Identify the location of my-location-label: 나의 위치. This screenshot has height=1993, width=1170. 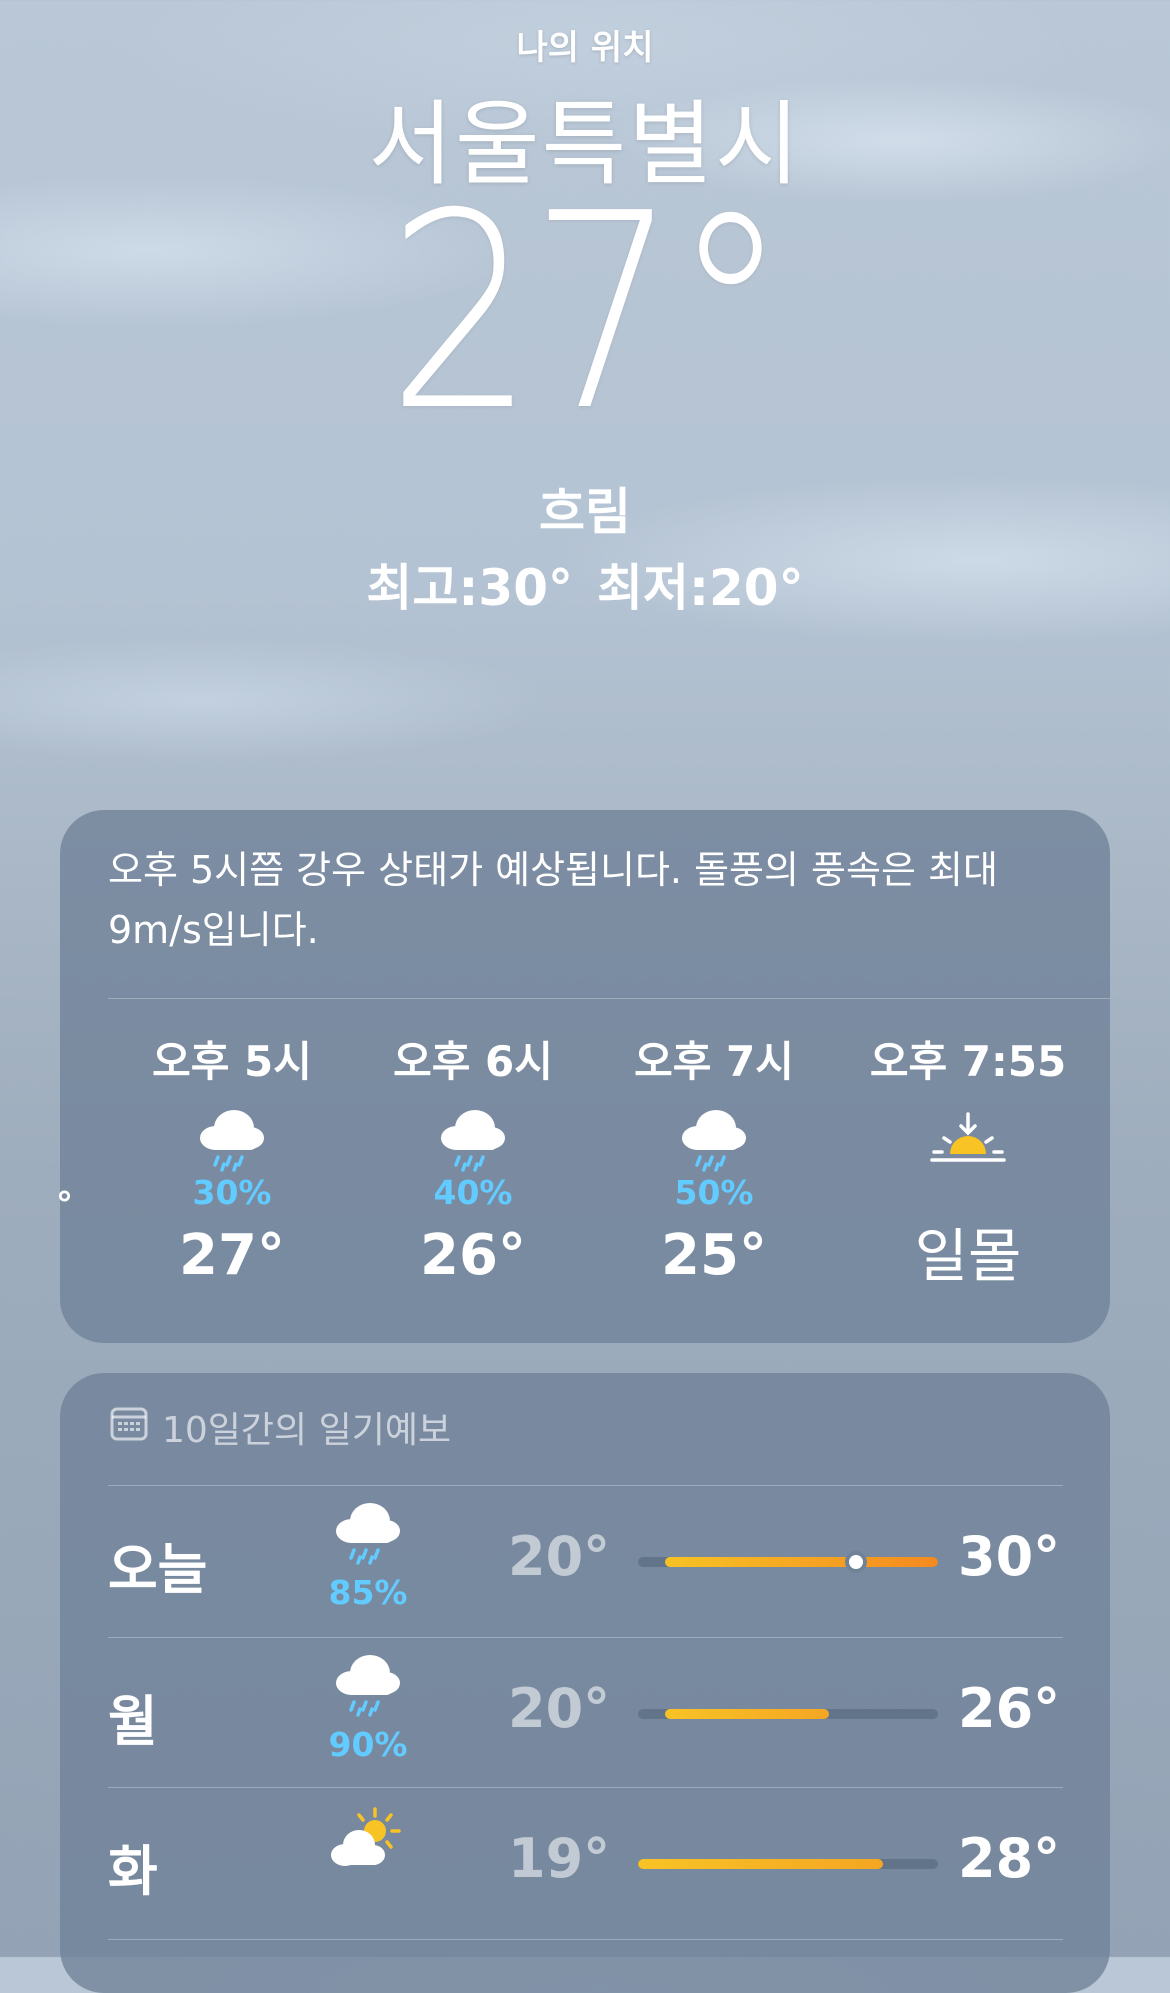
(585, 48).